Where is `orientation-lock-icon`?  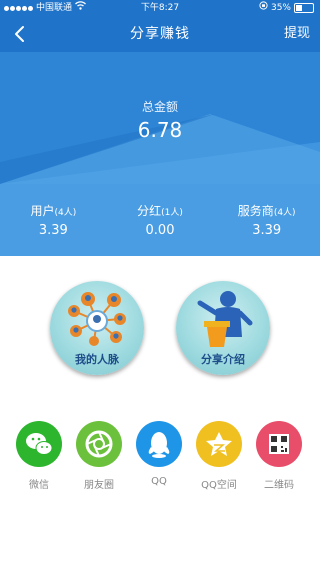
orientation-lock-icon is located at coordinates (263, 8).